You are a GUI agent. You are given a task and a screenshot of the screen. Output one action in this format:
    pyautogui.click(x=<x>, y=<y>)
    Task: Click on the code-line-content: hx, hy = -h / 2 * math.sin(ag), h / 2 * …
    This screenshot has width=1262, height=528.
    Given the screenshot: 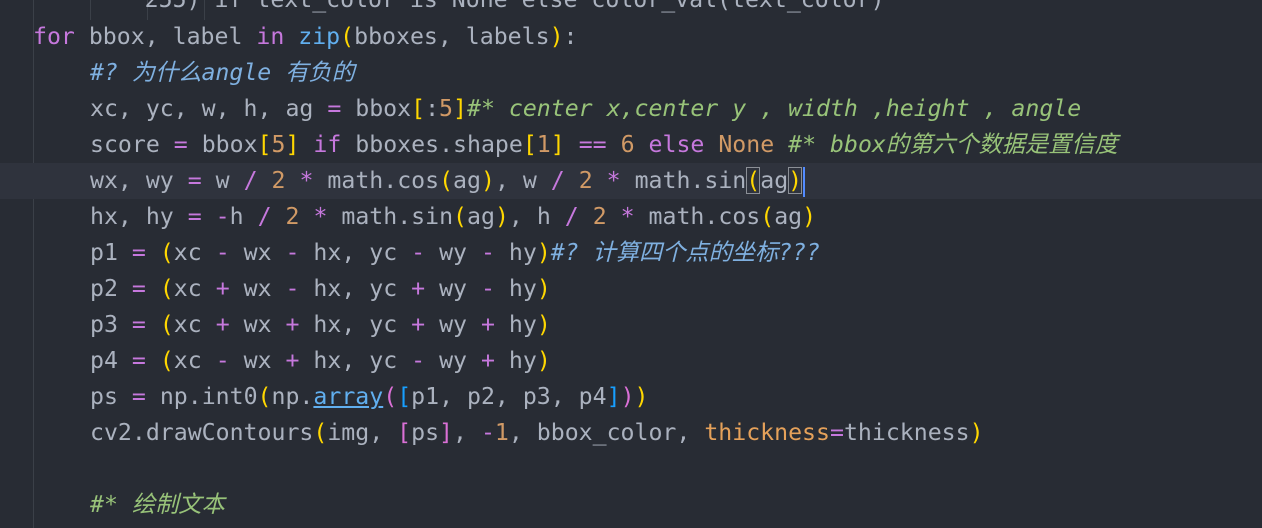 What is the action you would take?
    pyautogui.click(x=453, y=217)
    